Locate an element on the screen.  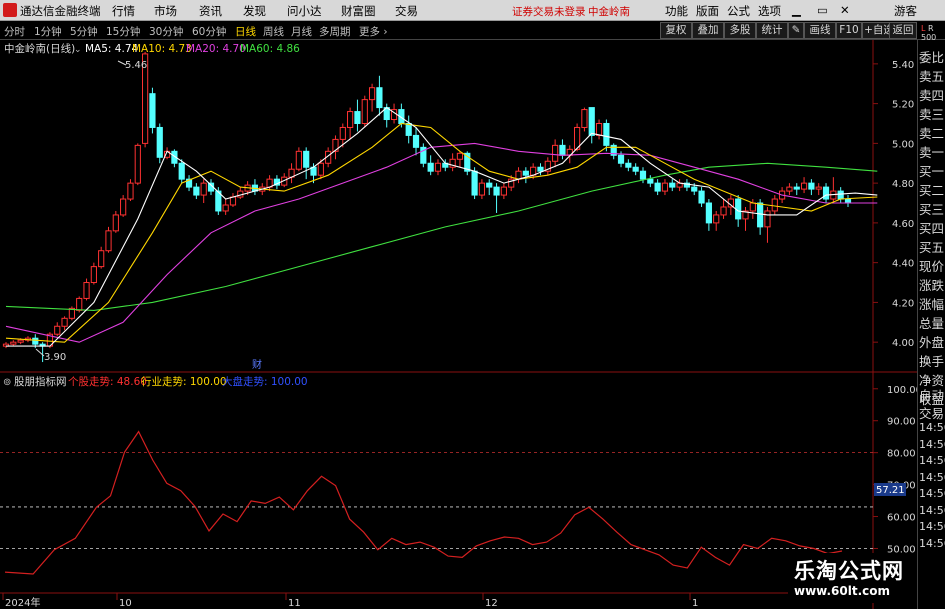
menu-item-market: 市场 is located at coordinates (165, 11).